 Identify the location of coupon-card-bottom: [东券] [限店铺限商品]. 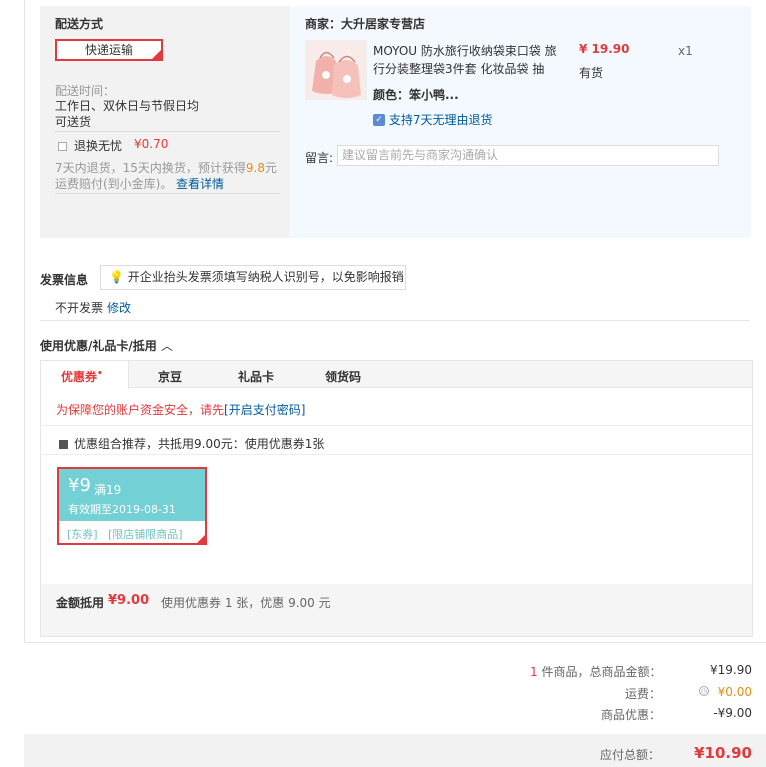
(133, 533).